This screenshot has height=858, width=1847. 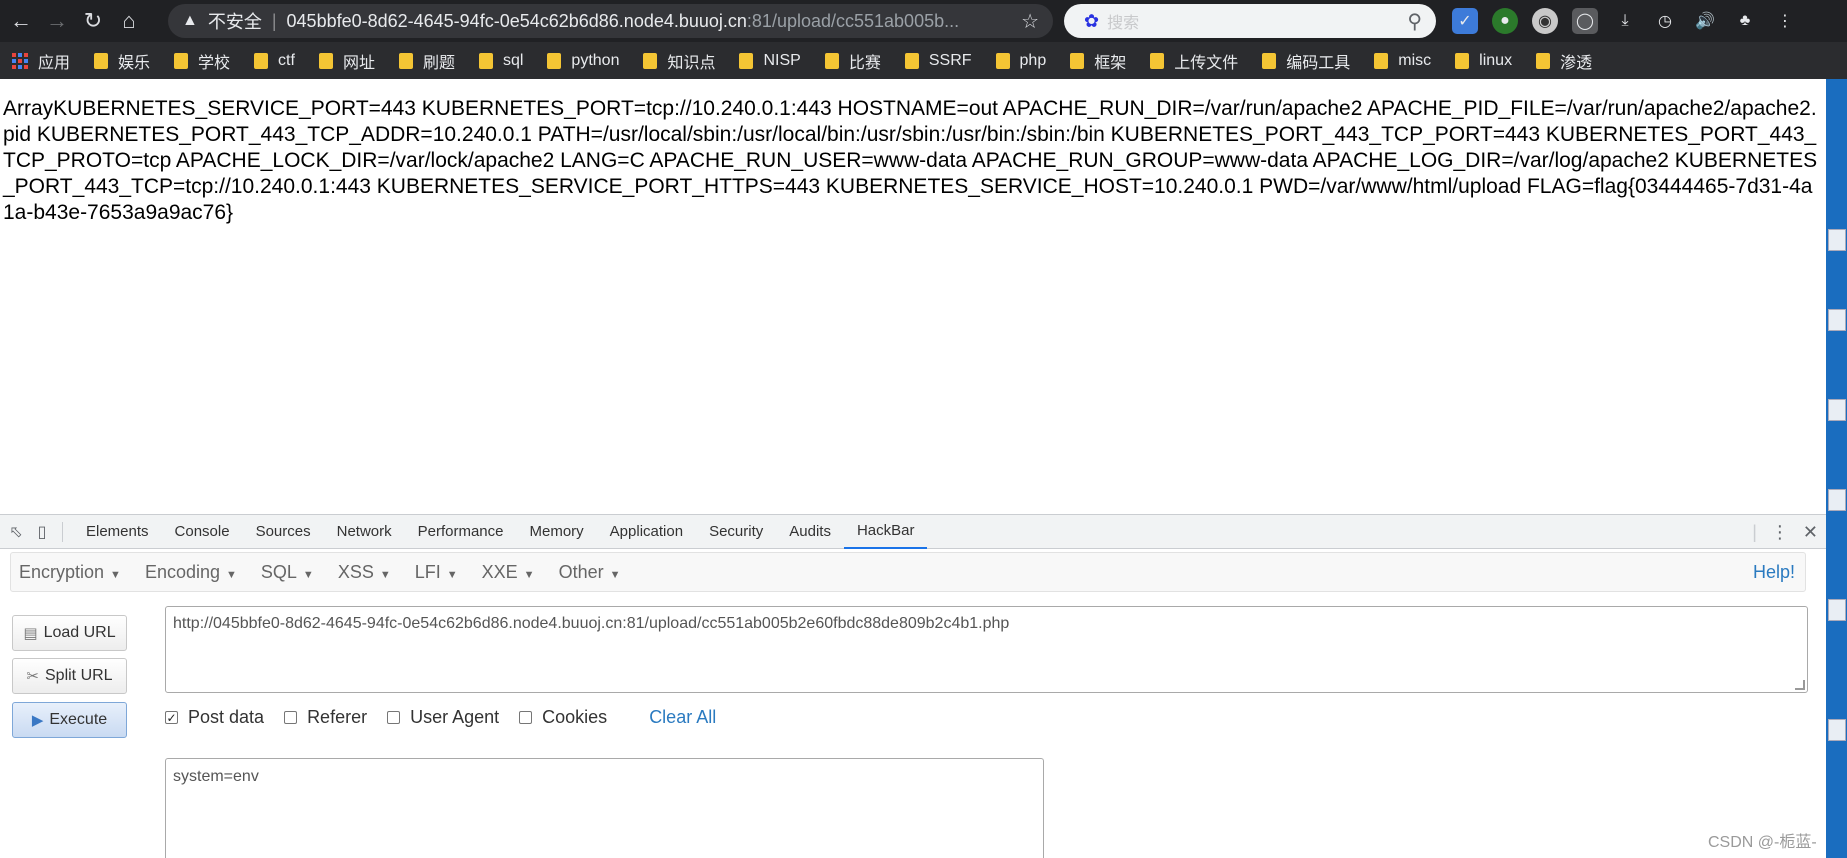 I want to click on extension-globe-icon: ◉, so click(x=1545, y=21).